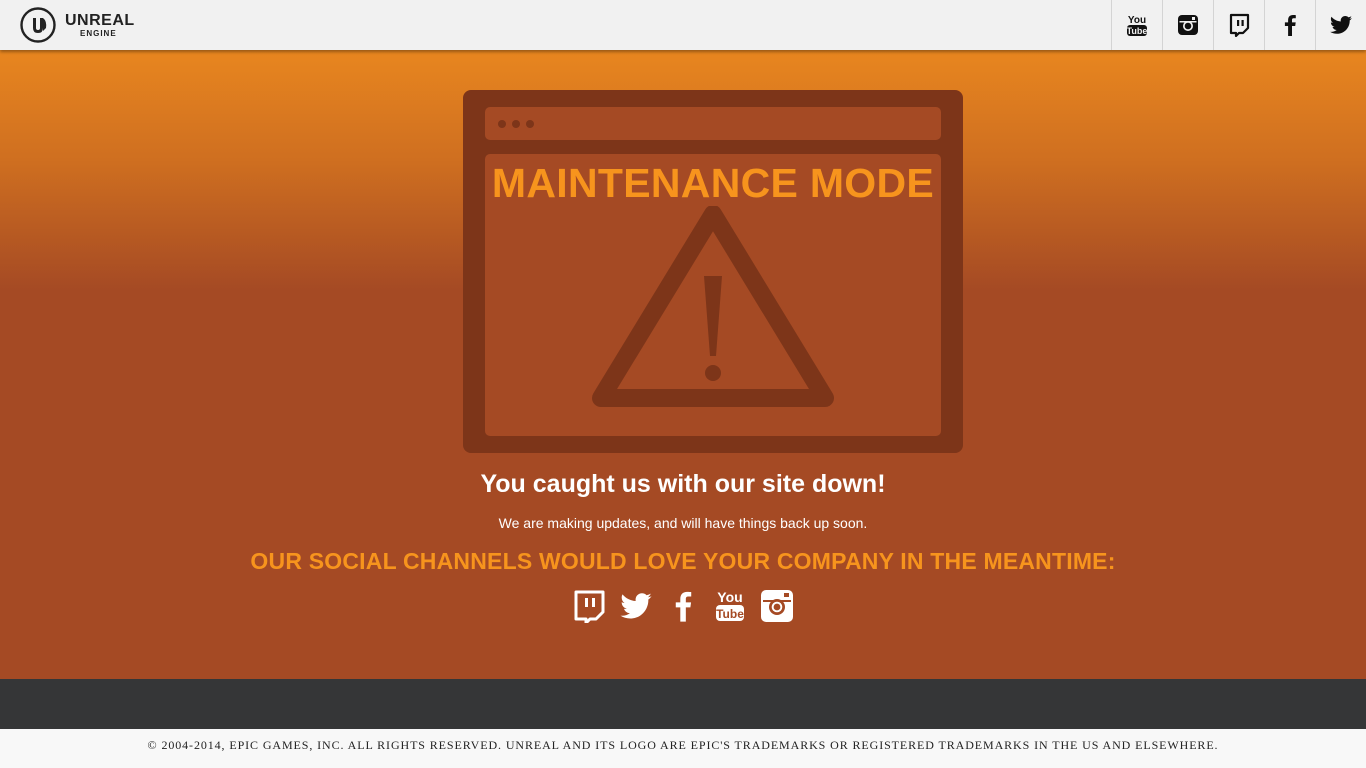  I want to click on logo-subword: ENGINE, so click(98, 33).